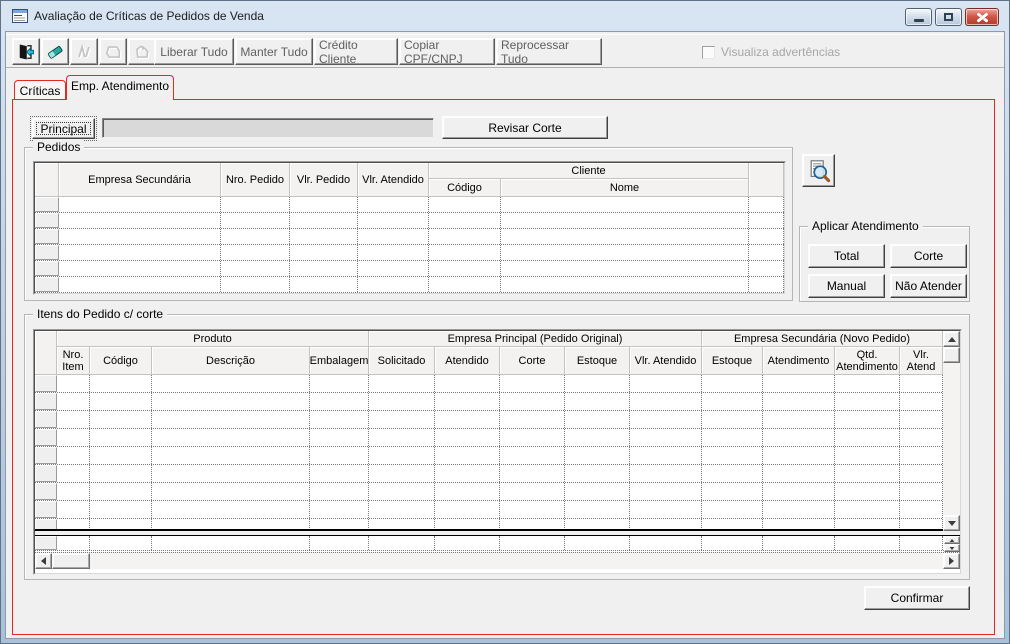 This screenshot has width=1010, height=644. What do you see at coordinates (952, 540) in the screenshot?
I see `spinner-up-button` at bounding box center [952, 540].